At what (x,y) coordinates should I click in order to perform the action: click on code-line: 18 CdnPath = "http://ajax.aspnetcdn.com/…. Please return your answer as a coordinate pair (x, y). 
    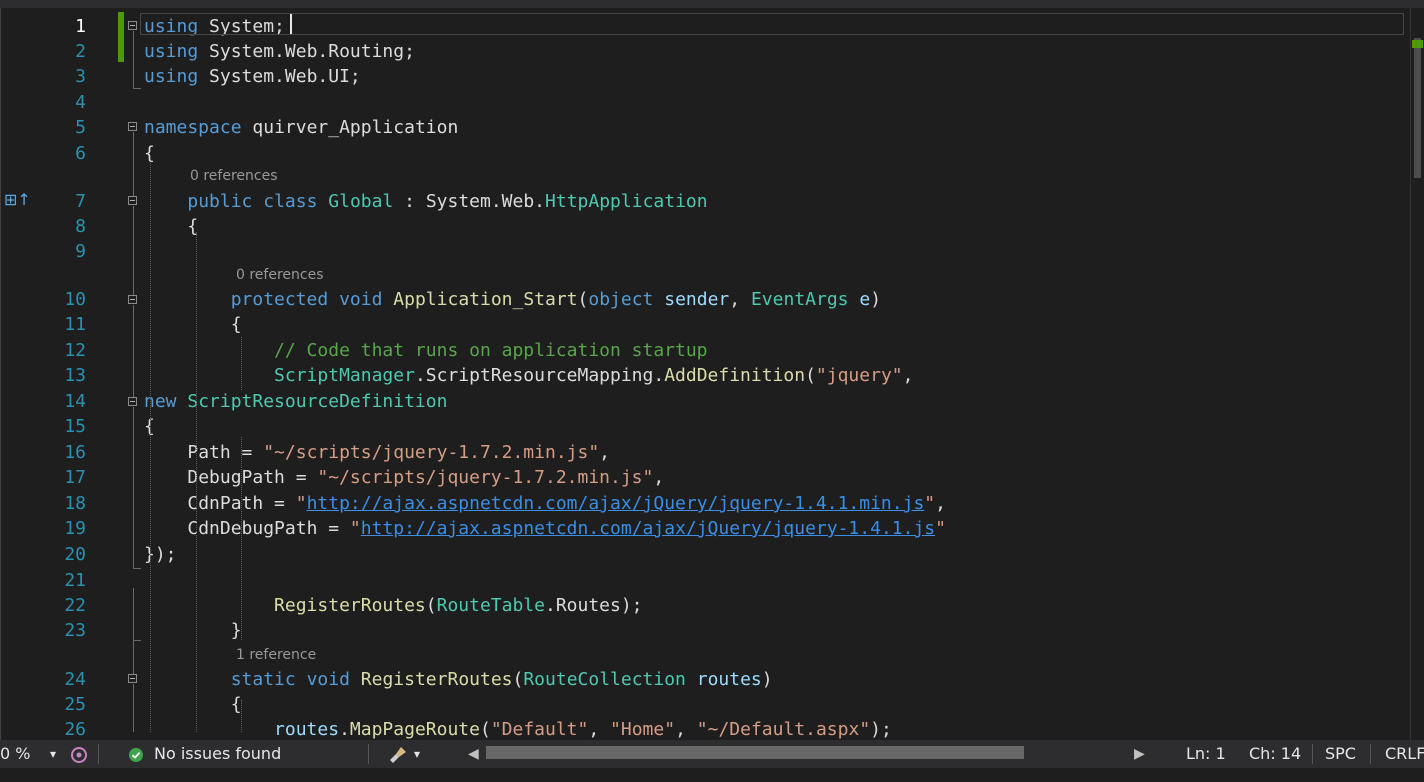
    Looking at the image, I should click on (705, 503).